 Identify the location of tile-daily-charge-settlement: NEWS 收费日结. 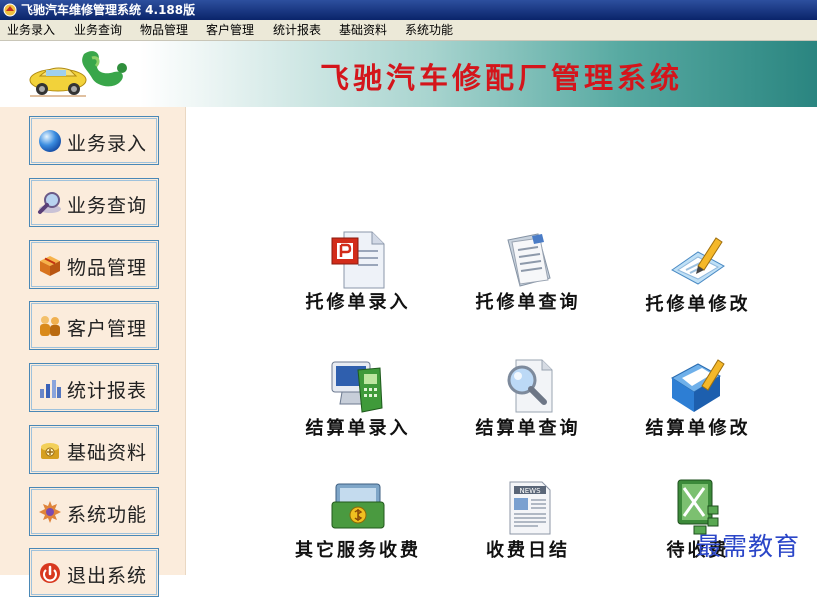
(528, 528).